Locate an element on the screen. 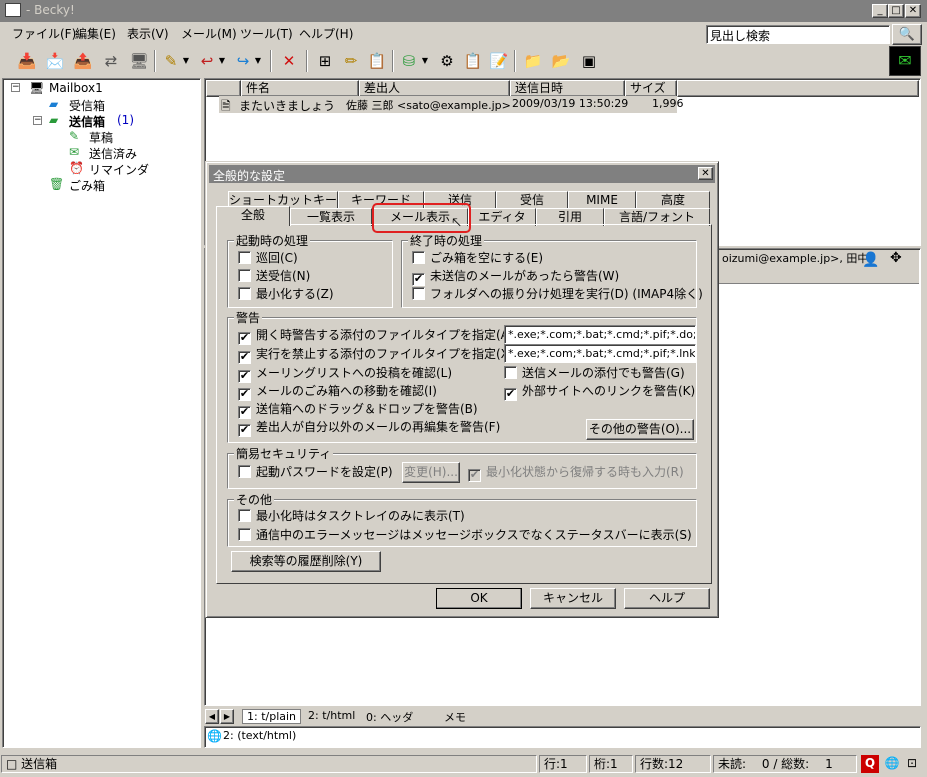  open-attach-warning-checkbox: ✔ 開く時警告する添付のファイルタイプを指定(A): is located at coordinates (378, 336).